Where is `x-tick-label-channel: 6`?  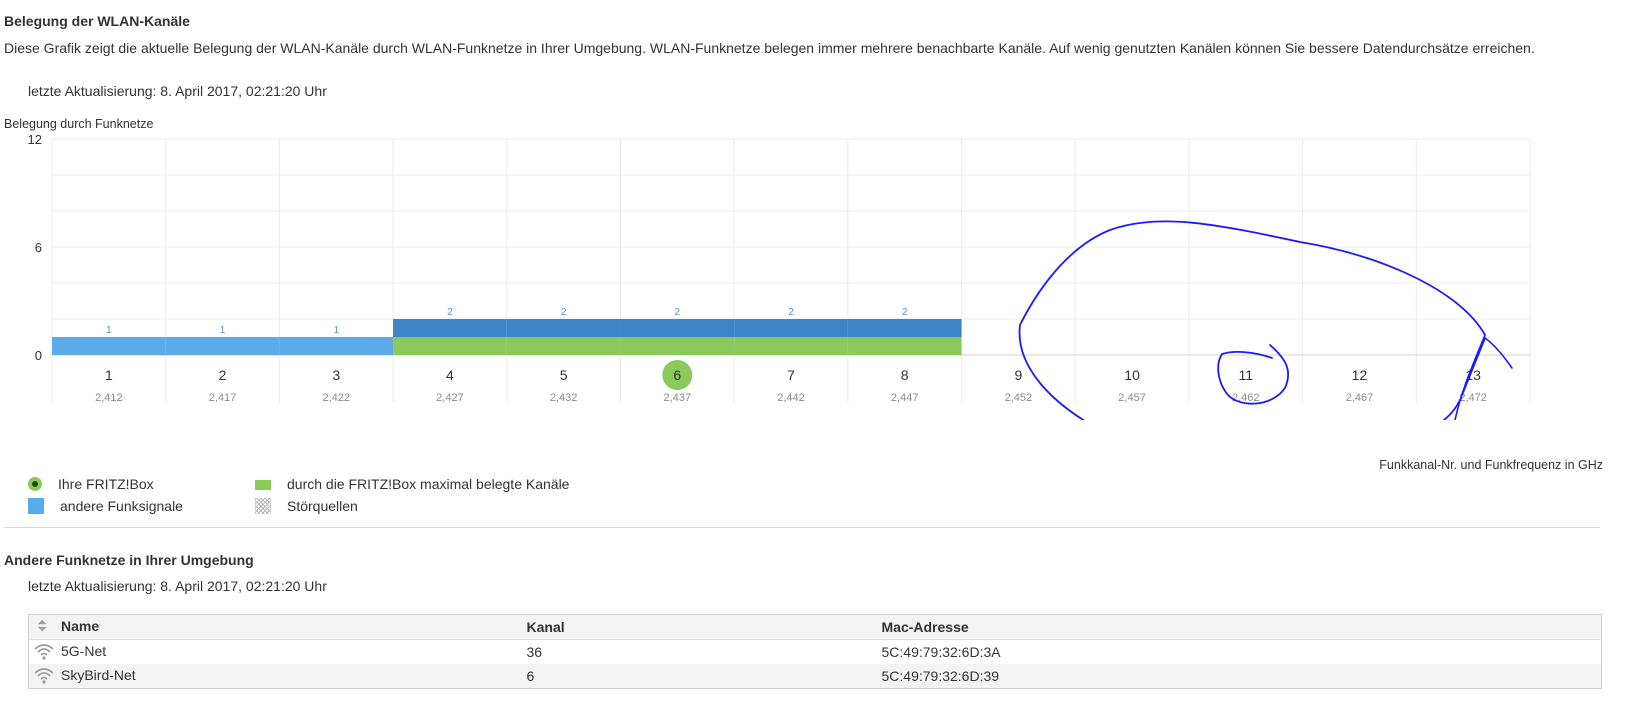 x-tick-label-channel: 6 is located at coordinates (677, 375).